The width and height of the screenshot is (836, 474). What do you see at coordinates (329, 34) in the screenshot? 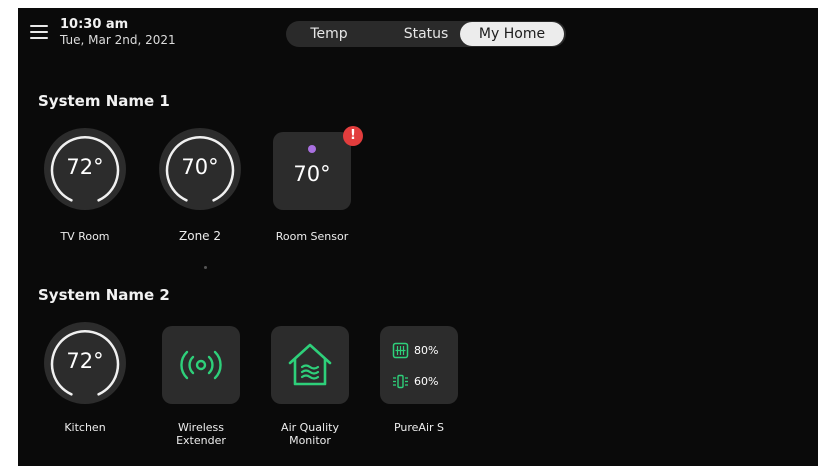
I see `tab-temp: Temp` at bounding box center [329, 34].